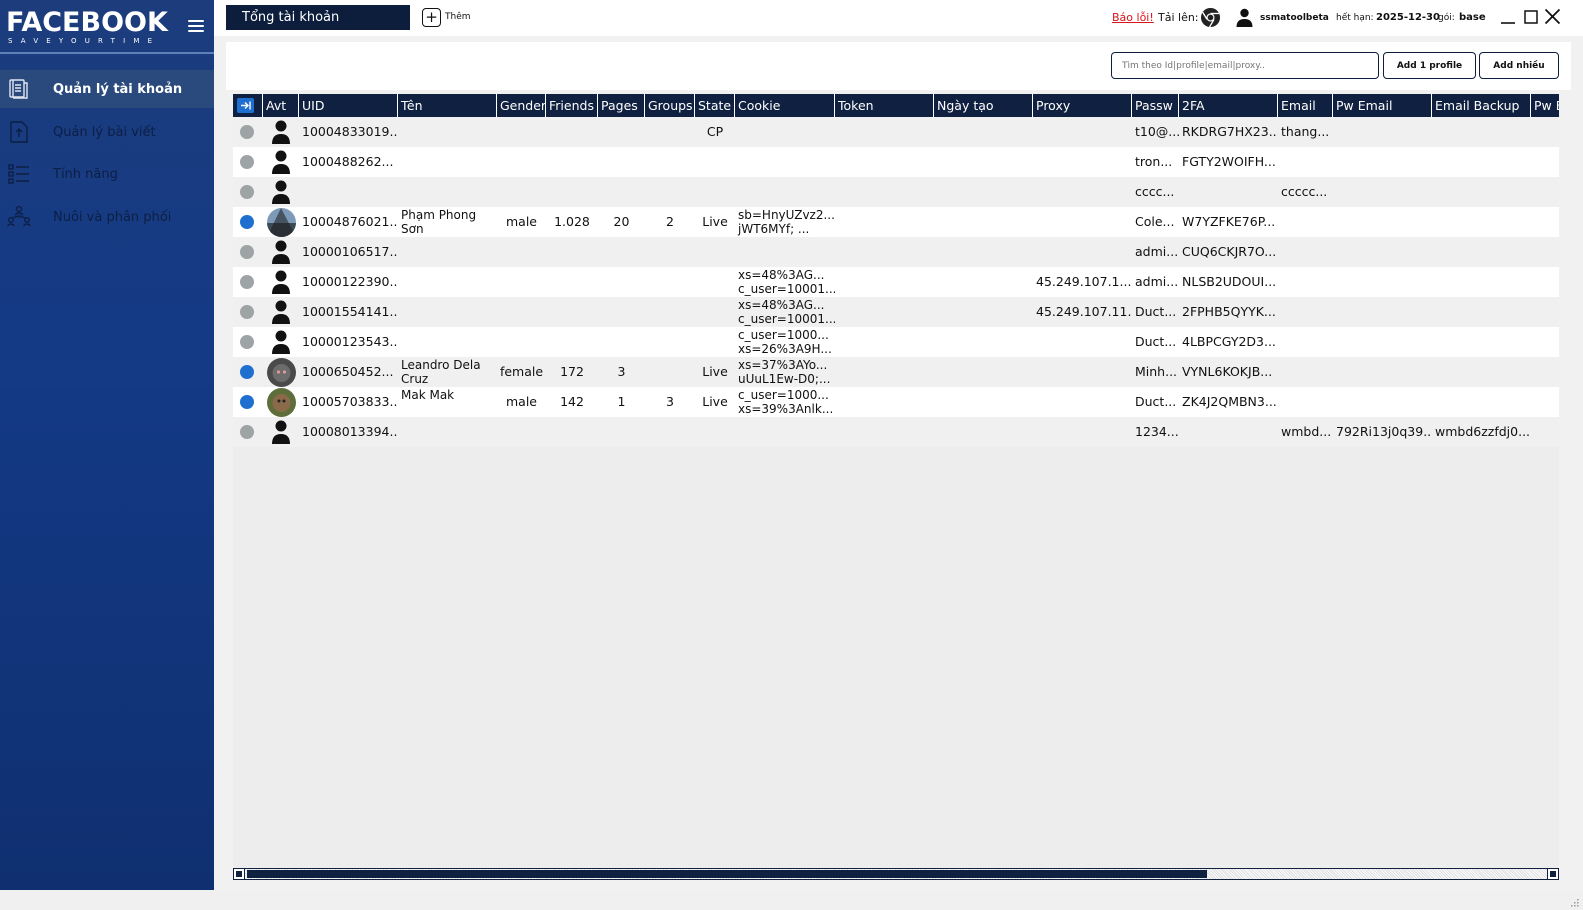 The image size is (1583, 910). What do you see at coordinates (983, 132) in the screenshot?
I see `cell-created` at bounding box center [983, 132].